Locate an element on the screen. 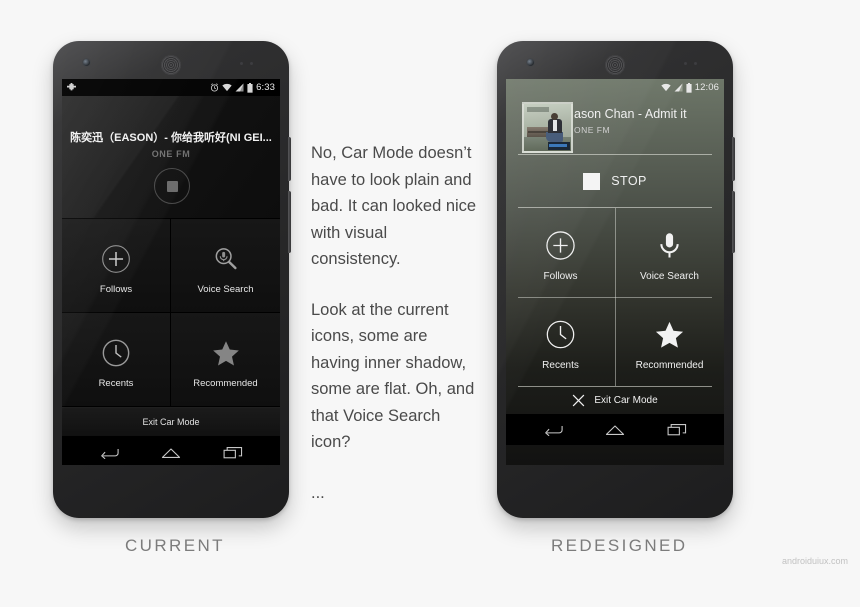 The height and width of the screenshot is (607, 860). track-title-redesigned: ason Chan - Admit it is located at coordinates (630, 114).